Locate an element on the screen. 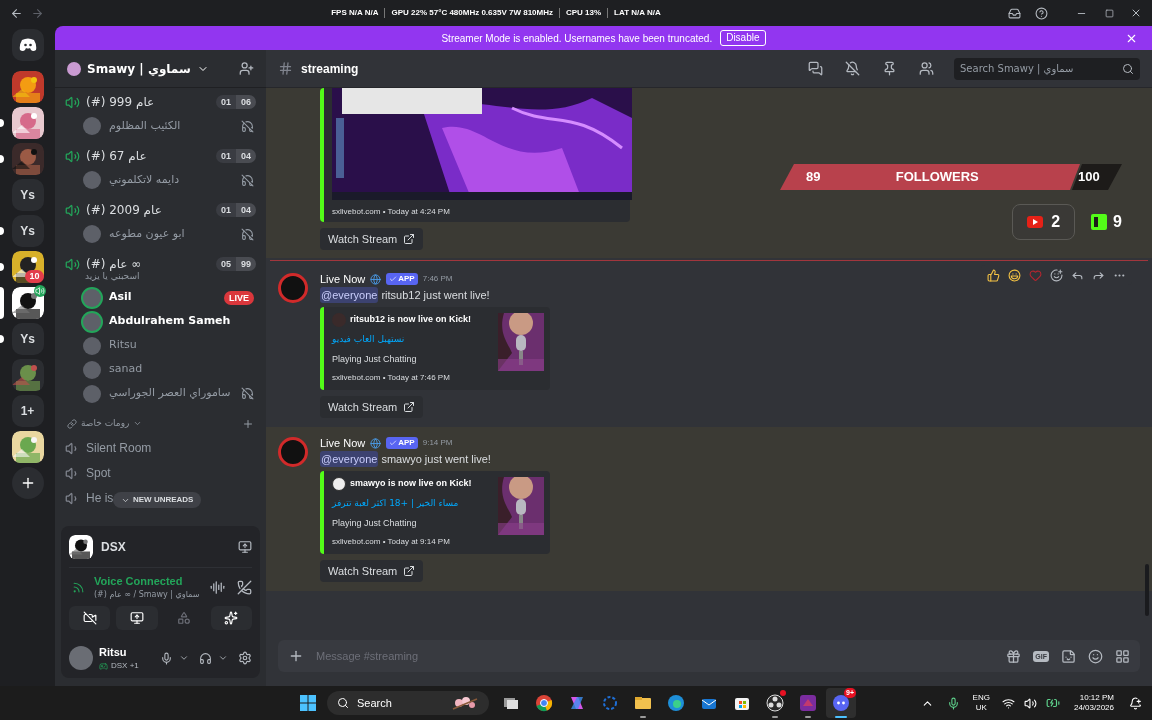  sticker-icon is located at coordinates (1068, 656).